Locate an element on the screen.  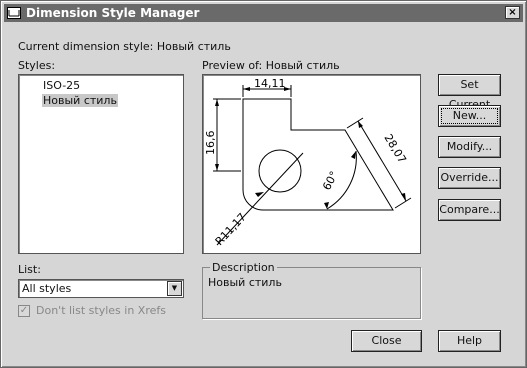
title-bar: Dimension Style Manager × is located at coordinates (263, 13).